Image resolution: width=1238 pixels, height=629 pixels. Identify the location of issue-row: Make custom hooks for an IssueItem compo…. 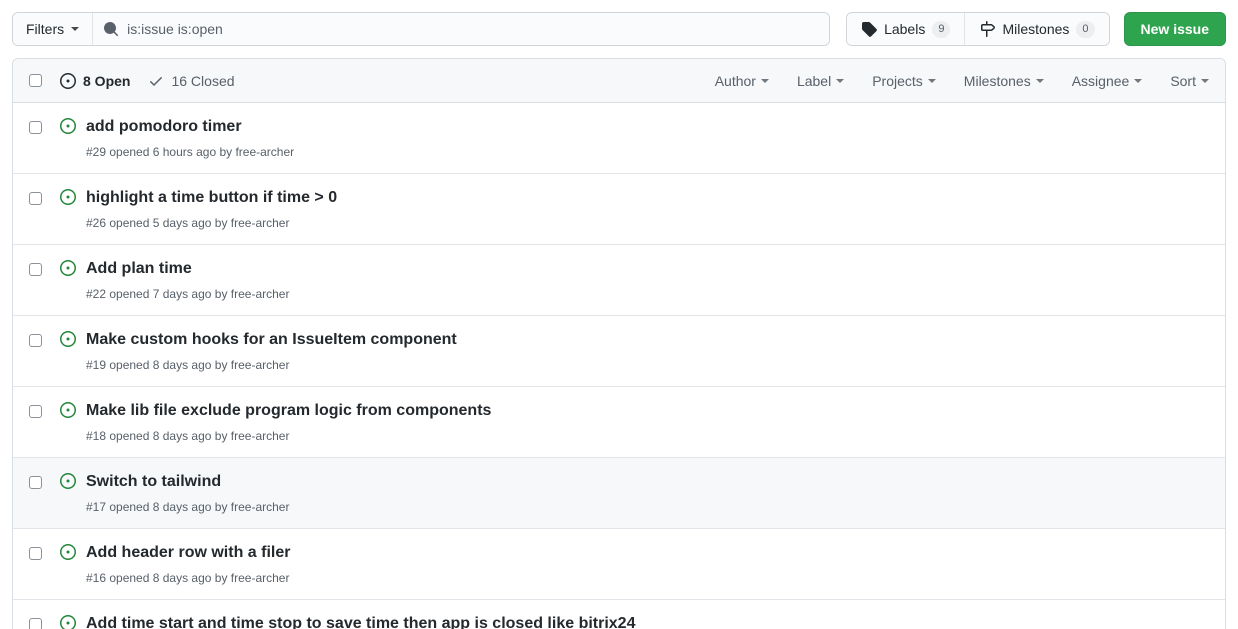
(619, 351).